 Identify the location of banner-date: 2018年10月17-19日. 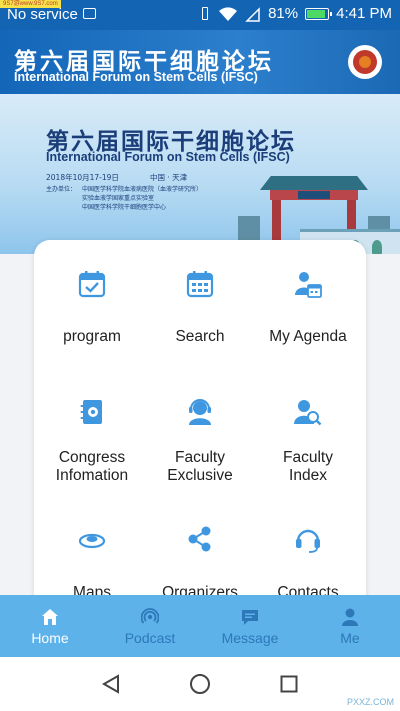
(82, 177).